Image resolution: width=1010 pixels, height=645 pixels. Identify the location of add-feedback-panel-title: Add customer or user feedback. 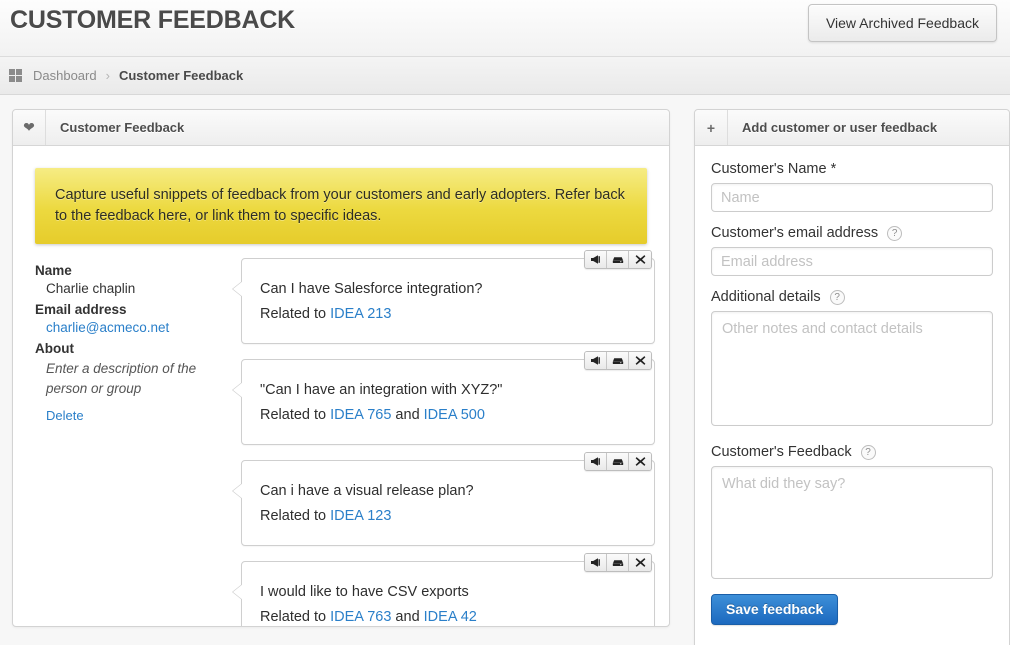
(840, 127).